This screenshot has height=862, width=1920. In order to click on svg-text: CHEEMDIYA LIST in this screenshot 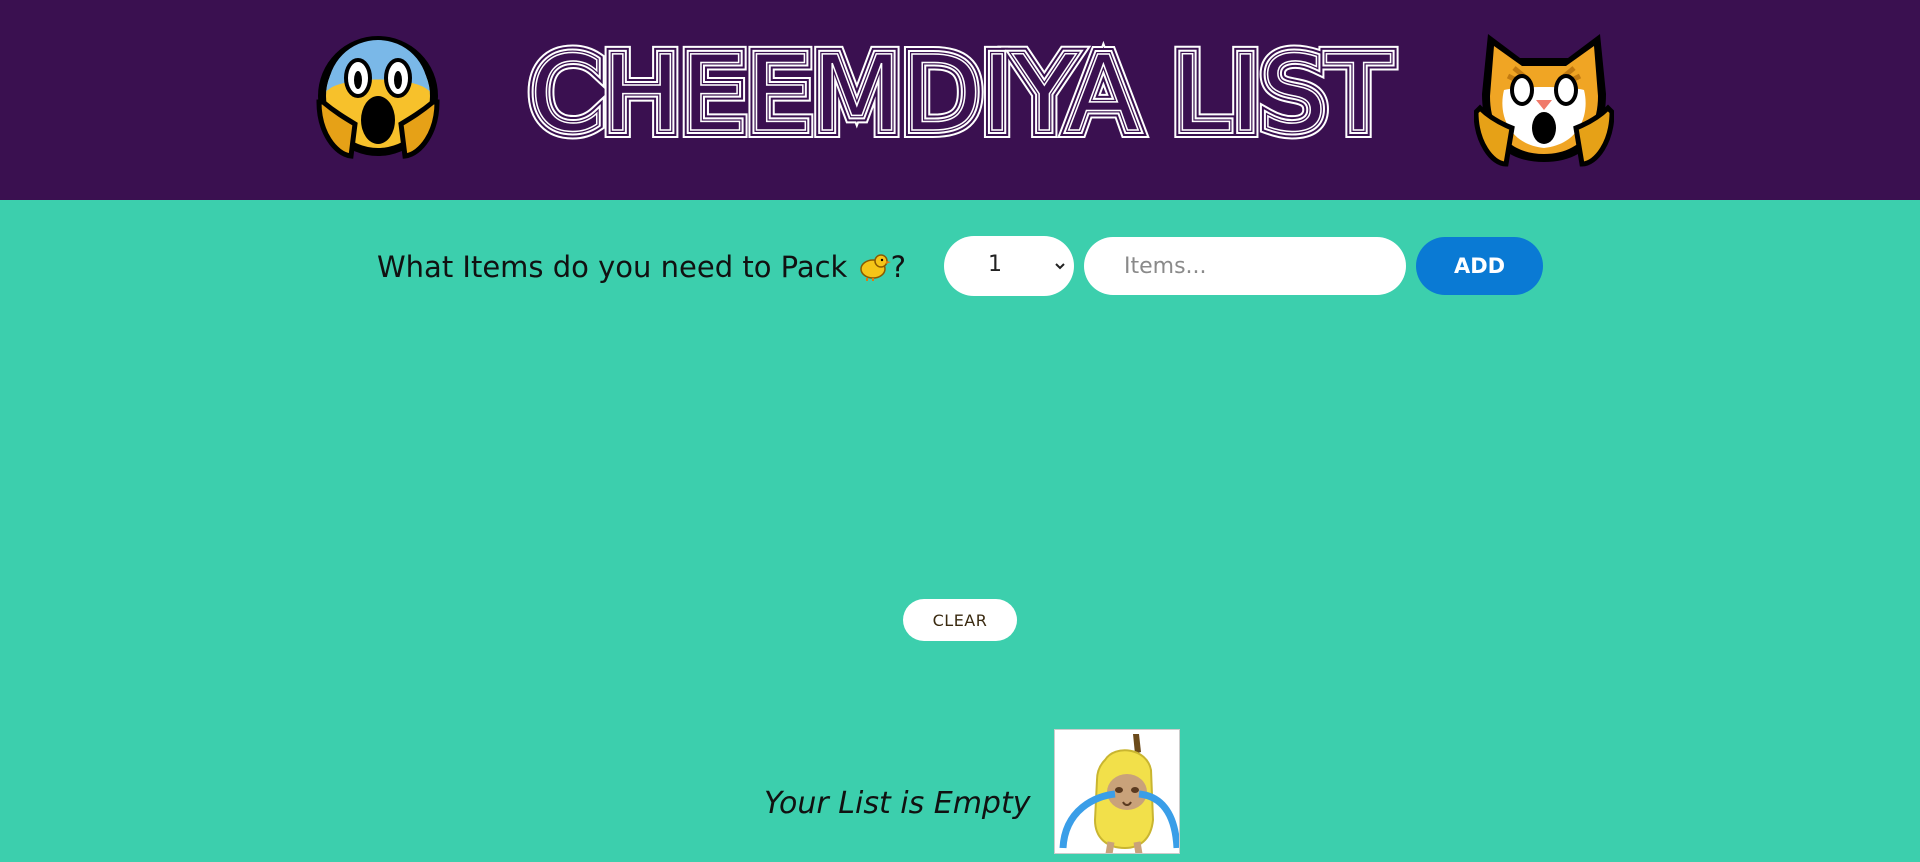, I will do `click(960, 94)`.